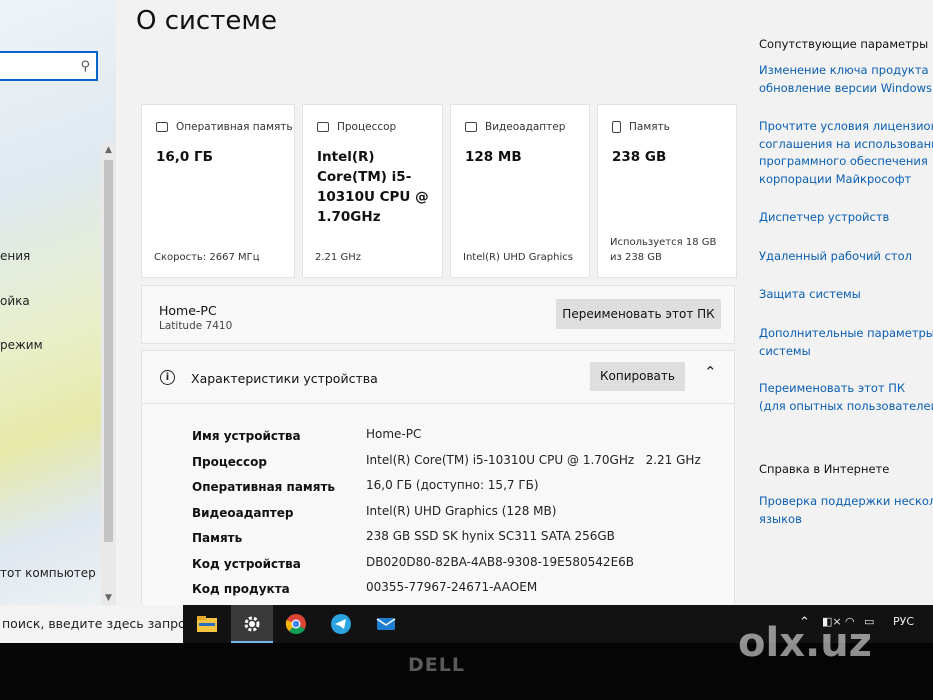 The width and height of the screenshot is (933, 700). I want to click on taskbar-search: поиск, введите здесь запрос, so click(91, 624).